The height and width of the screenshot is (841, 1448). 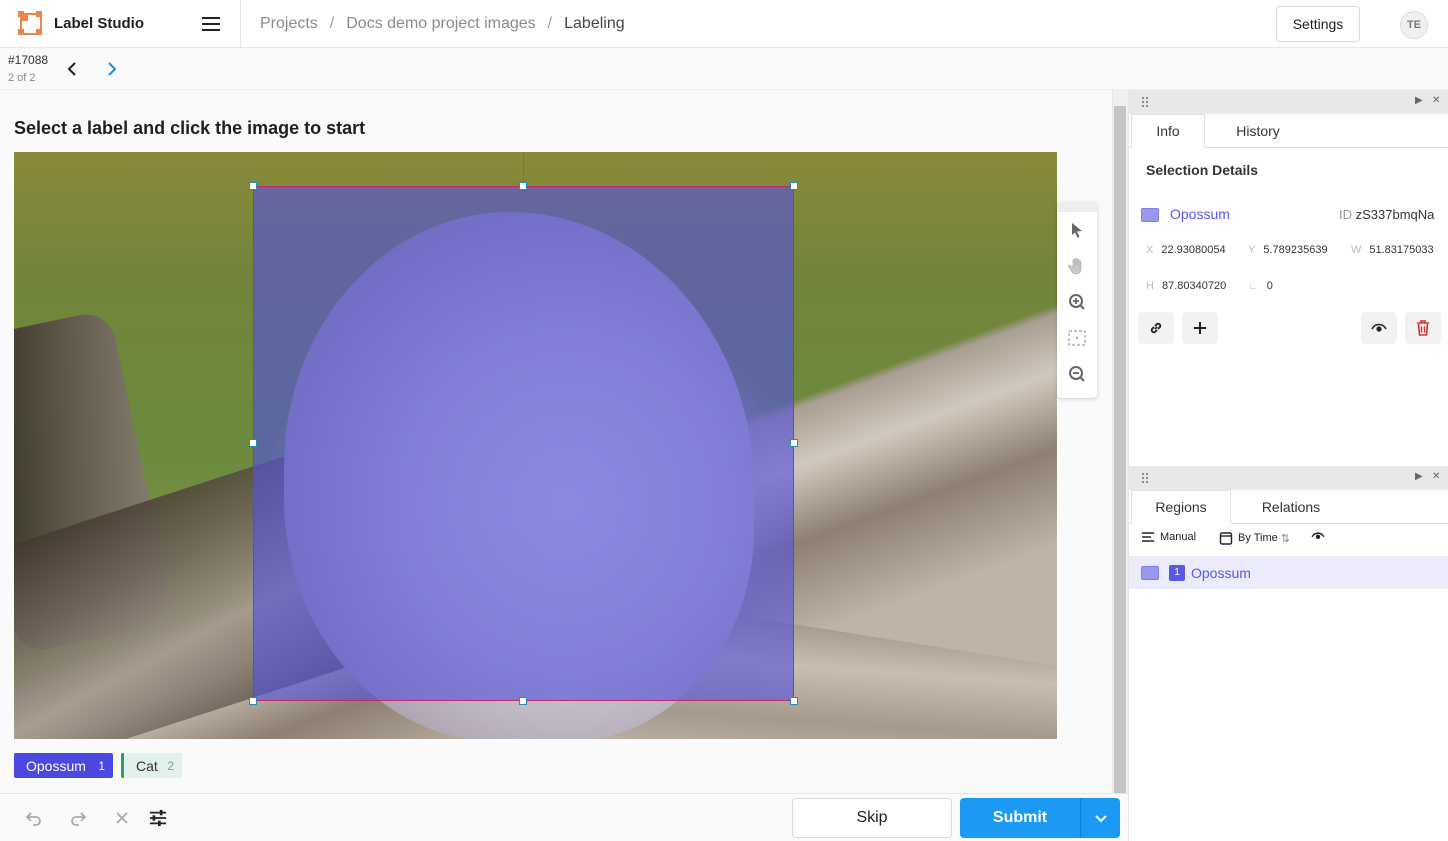 I want to click on region-id: ID zS337bmqNa, so click(x=1386, y=214).